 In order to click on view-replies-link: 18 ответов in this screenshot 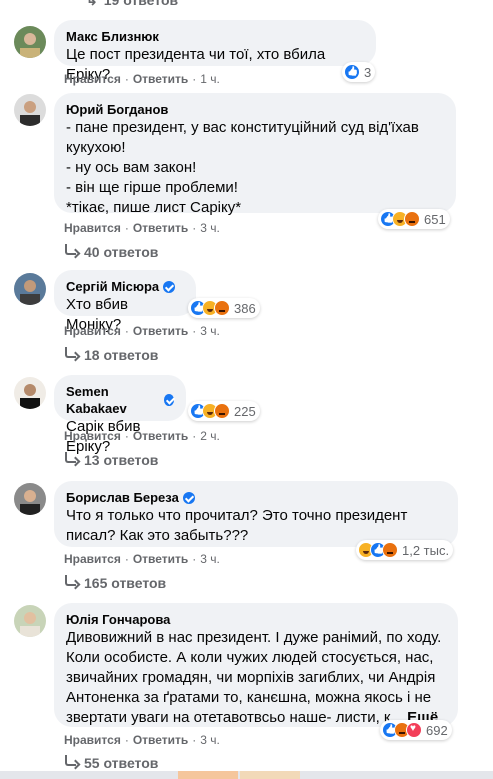, I will do `click(111, 355)`.